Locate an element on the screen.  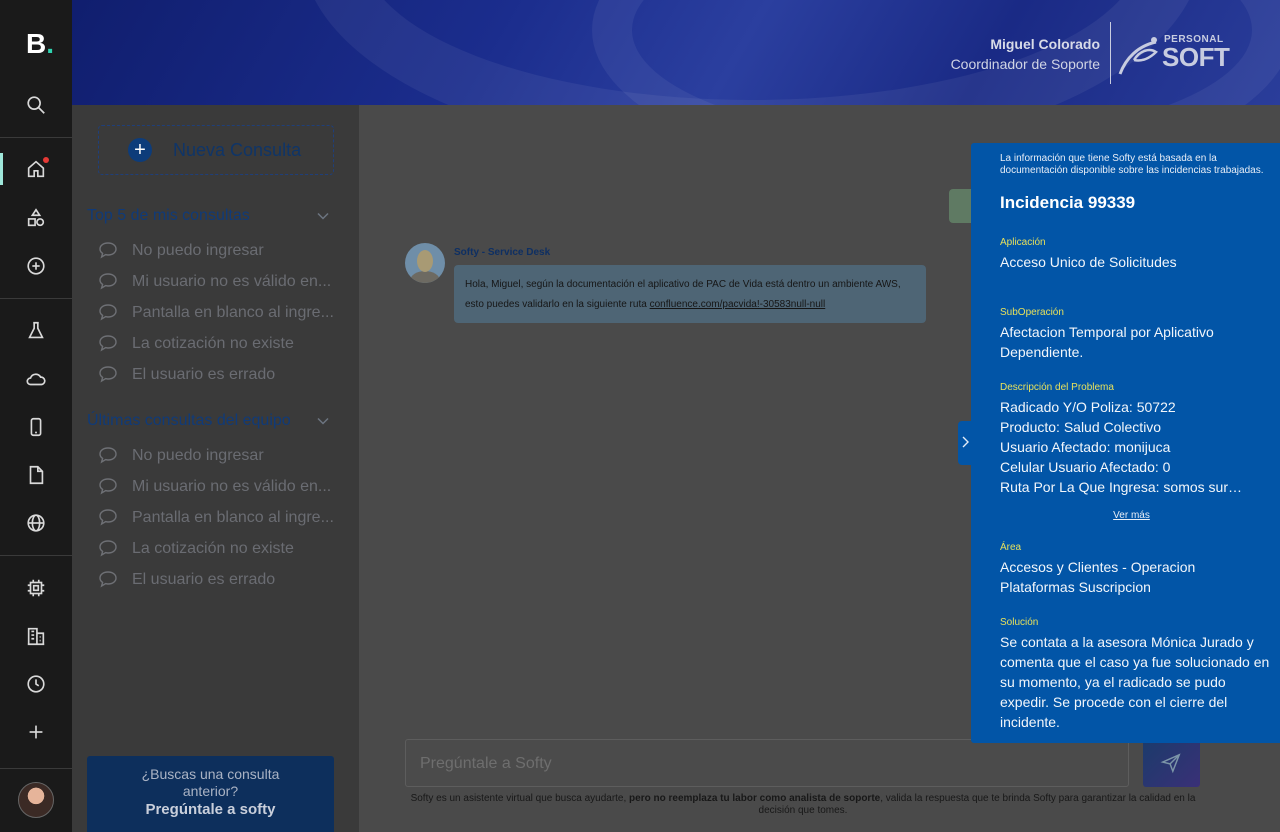
bot-name: Softy - Service Desk is located at coordinates (502, 252).